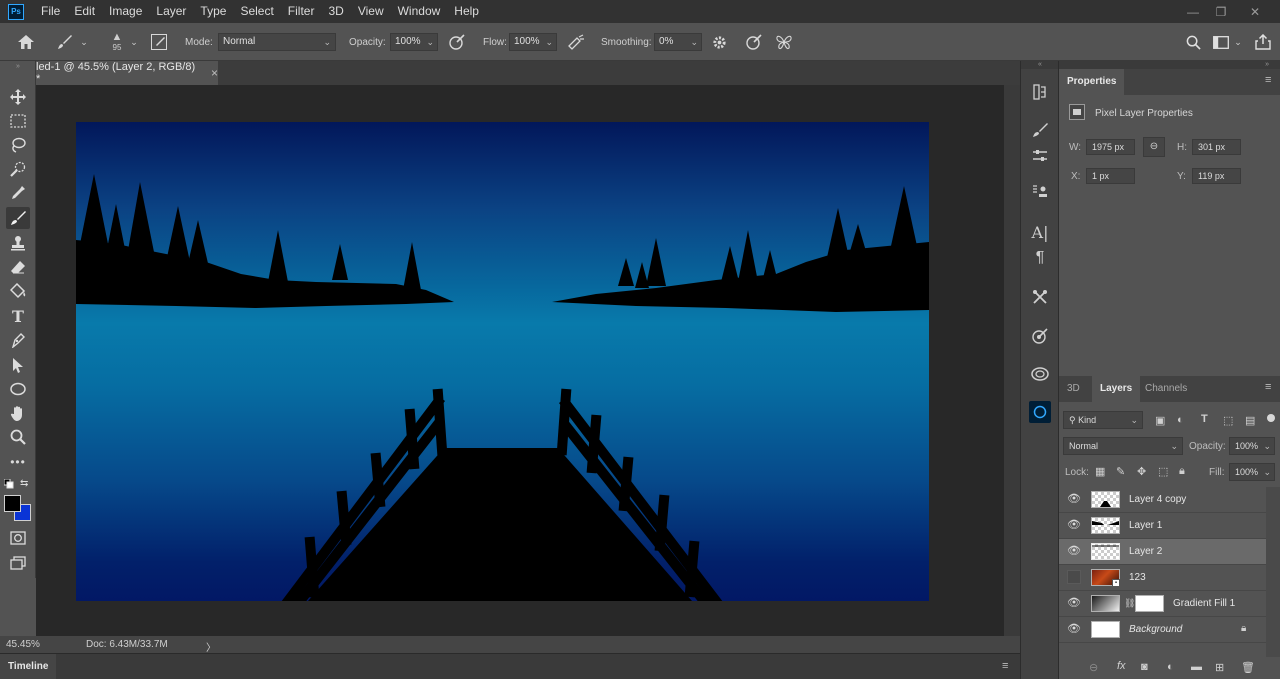  What do you see at coordinates (1040, 156) in the screenshot?
I see `adjustments-sliders-icon` at bounding box center [1040, 156].